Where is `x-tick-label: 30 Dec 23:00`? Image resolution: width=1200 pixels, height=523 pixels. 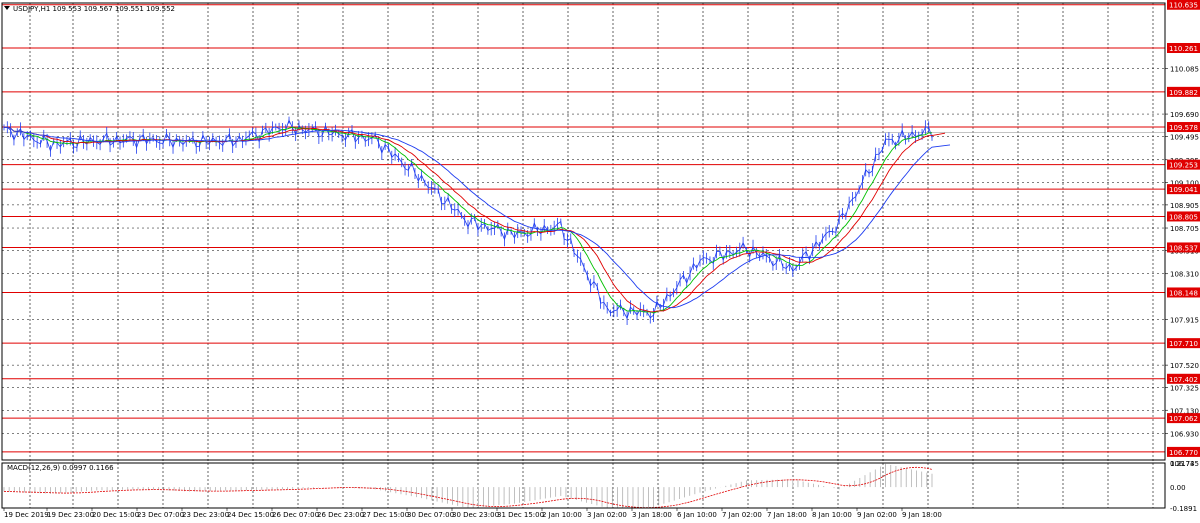 x-tick-label: 30 Dec 23:00 is located at coordinates (475, 515).